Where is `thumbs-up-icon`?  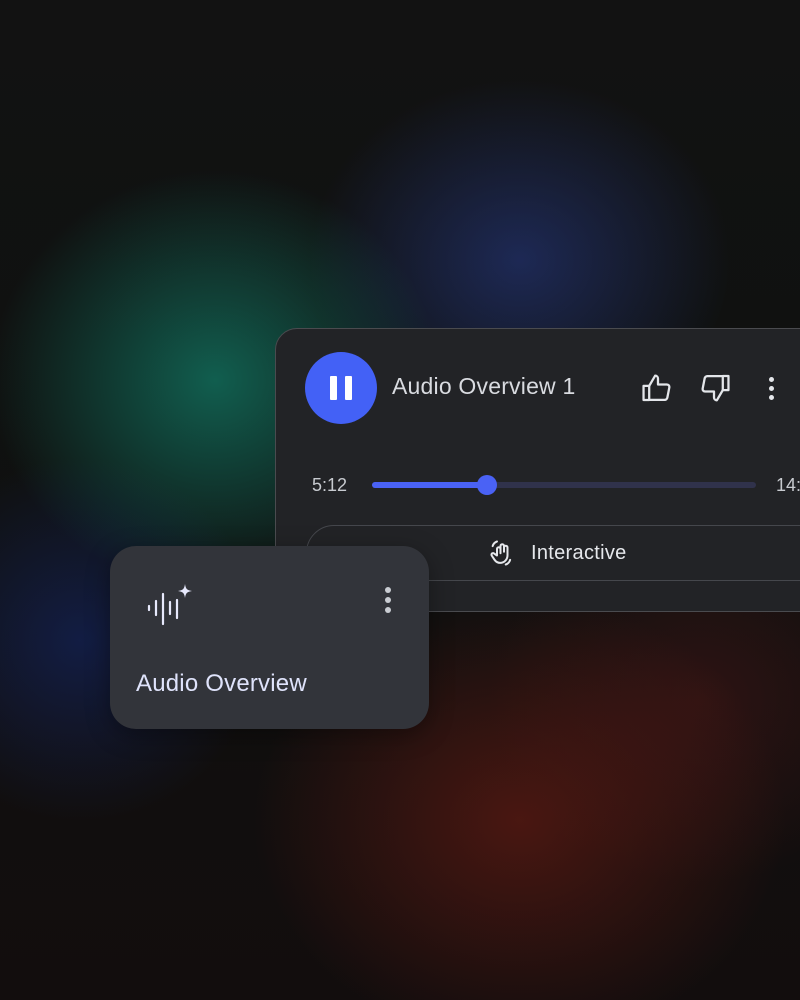 thumbs-up-icon is located at coordinates (656, 388).